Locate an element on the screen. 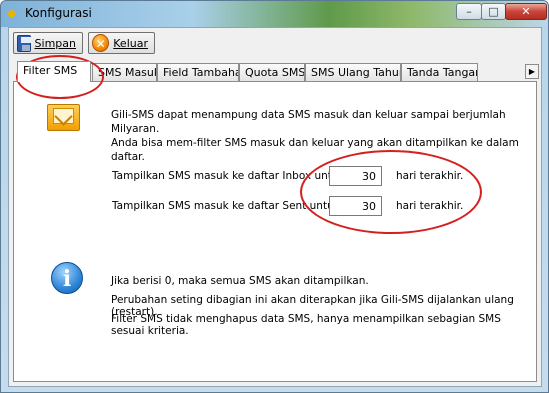 The width and height of the screenshot is (549, 393). floppy-disk-icon is located at coordinates (24, 43).